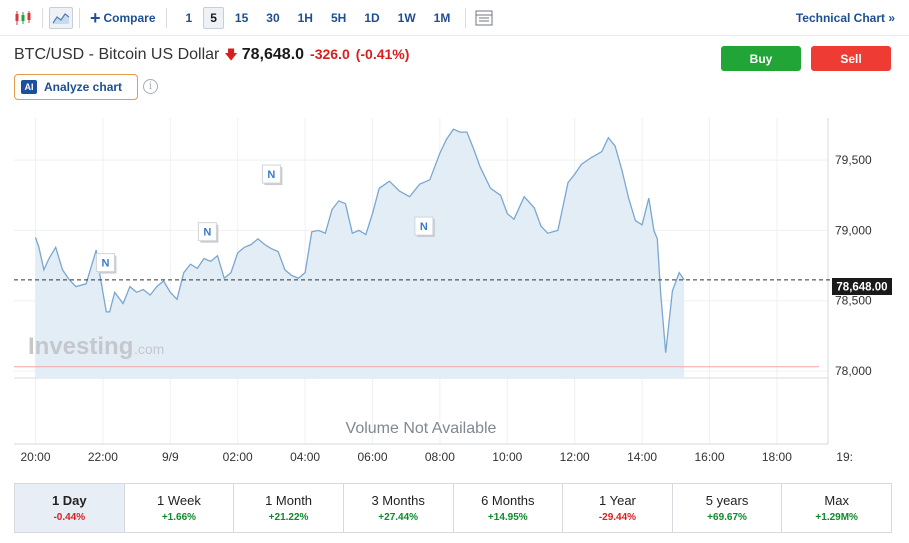  Describe the element at coordinates (189, 18) in the screenshot. I see `interval-1: 1` at that location.